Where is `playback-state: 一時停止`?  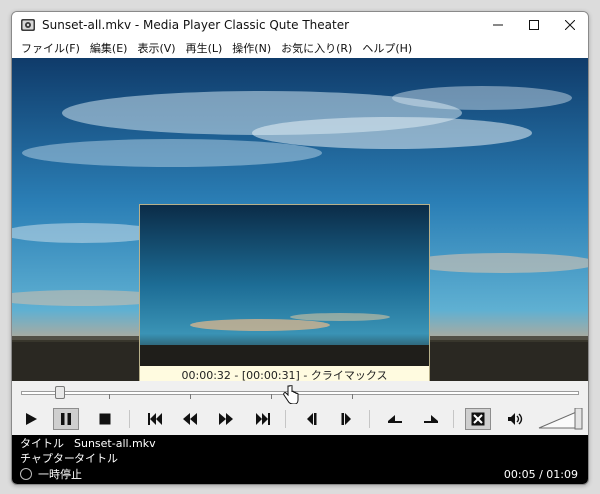 playback-state: 一時停止 is located at coordinates (60, 474).